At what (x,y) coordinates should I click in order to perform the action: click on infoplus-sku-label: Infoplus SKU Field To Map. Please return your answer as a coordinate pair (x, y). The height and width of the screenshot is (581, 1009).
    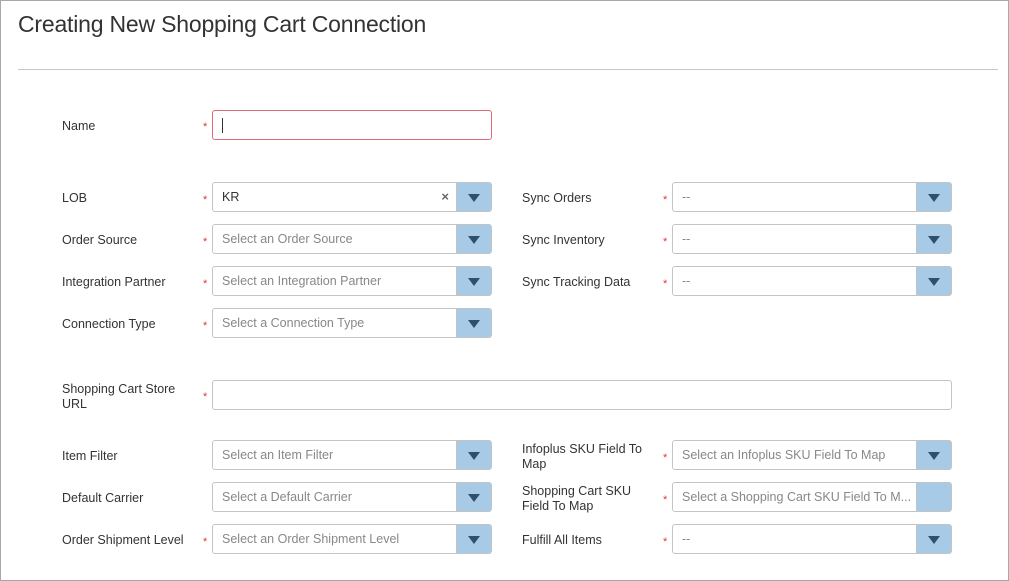
    Looking at the image, I should click on (582, 456).